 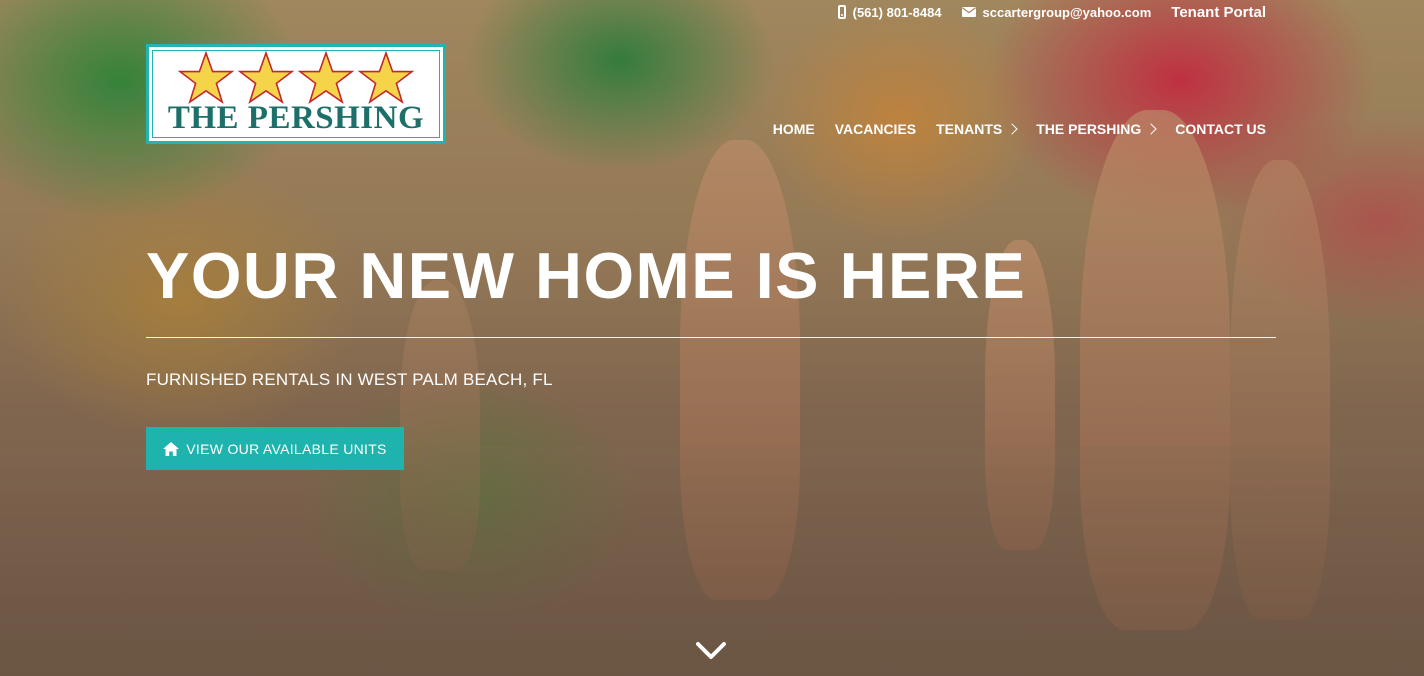 I want to click on nav-item-vacancies: VACANCIES, so click(x=875, y=129).